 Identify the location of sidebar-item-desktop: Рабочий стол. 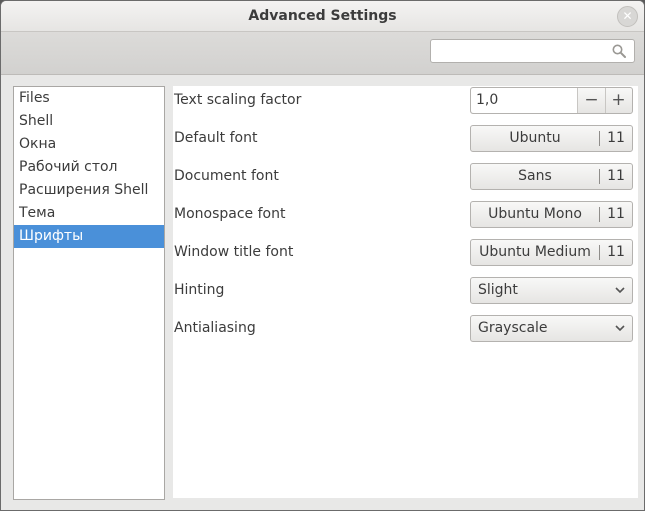
(89, 167).